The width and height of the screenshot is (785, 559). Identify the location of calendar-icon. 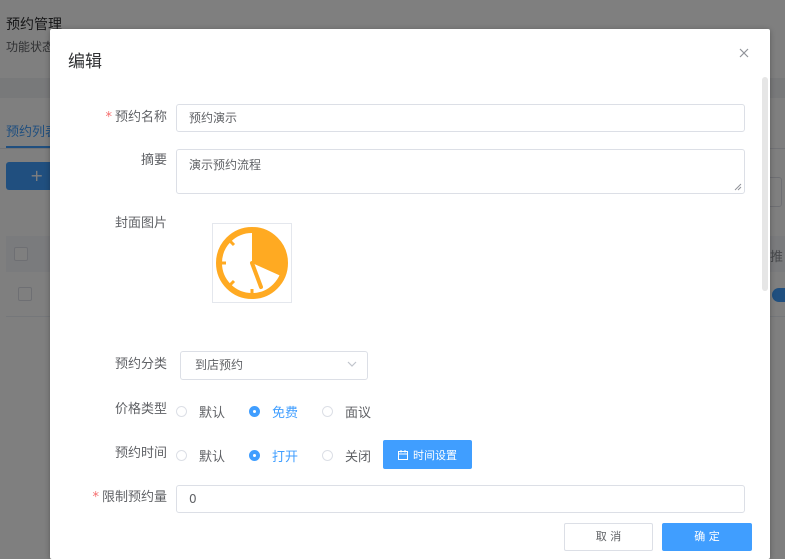
(403, 454).